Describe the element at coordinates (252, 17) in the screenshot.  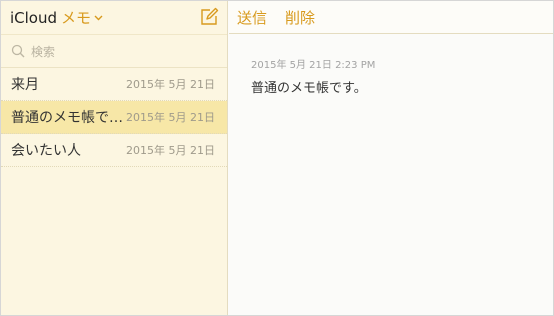
I see `send-button: 送信` at that location.